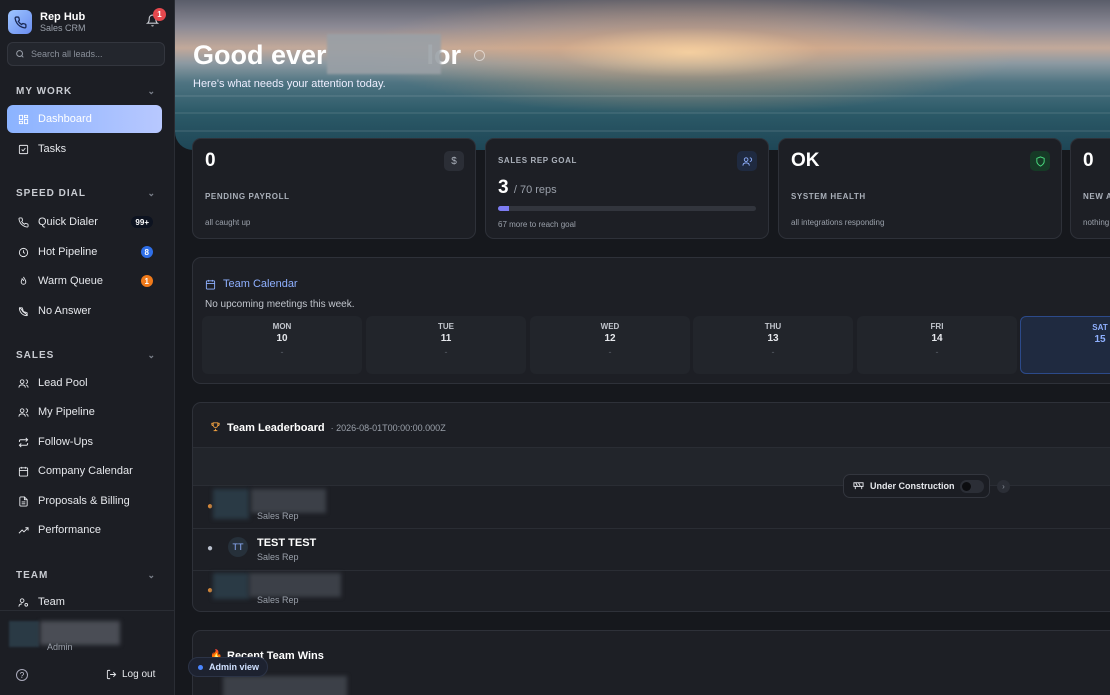 The image size is (1110, 695). I want to click on section-my-work: MY WORK ⌄, so click(86, 91).